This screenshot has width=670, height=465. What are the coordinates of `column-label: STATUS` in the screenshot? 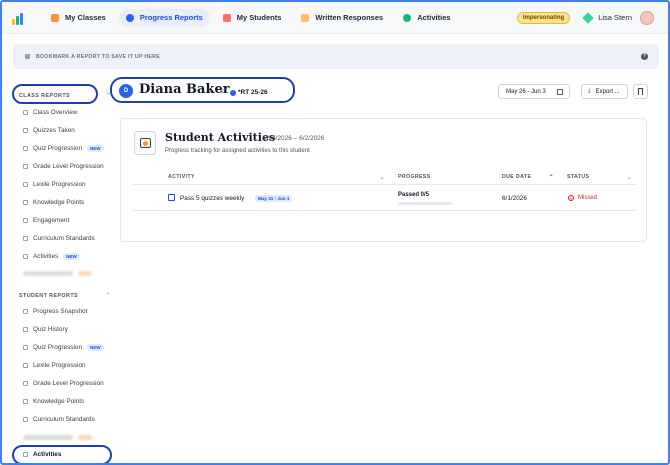 It's located at (578, 177).